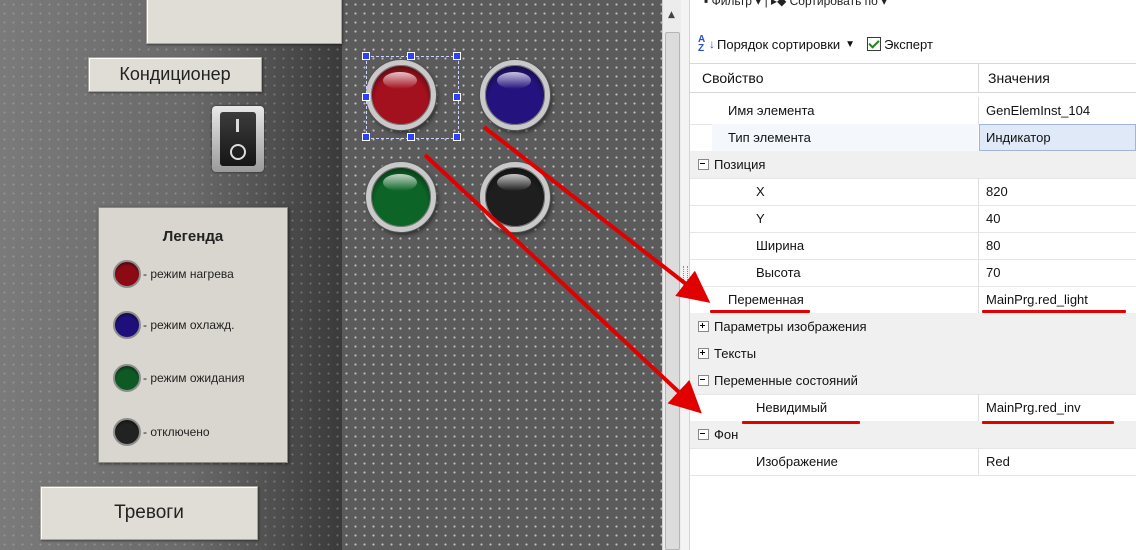 The image size is (1136, 550). What do you see at coordinates (850, 44) in the screenshot?
I see `chevron-down-icon: ▼` at bounding box center [850, 44].